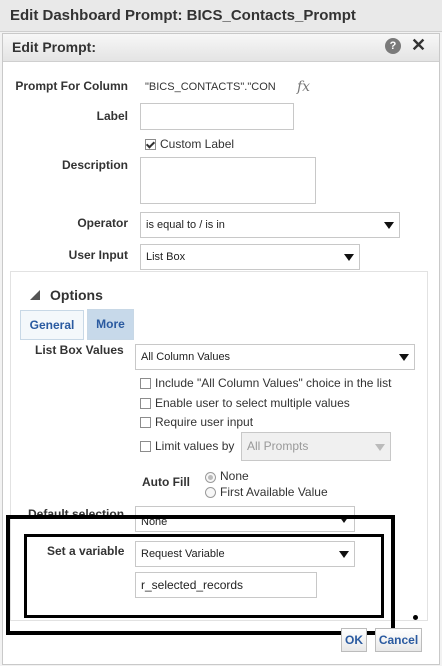 The height and width of the screenshot is (666, 442). I want to click on auto-fill-none-text: None, so click(234, 476).